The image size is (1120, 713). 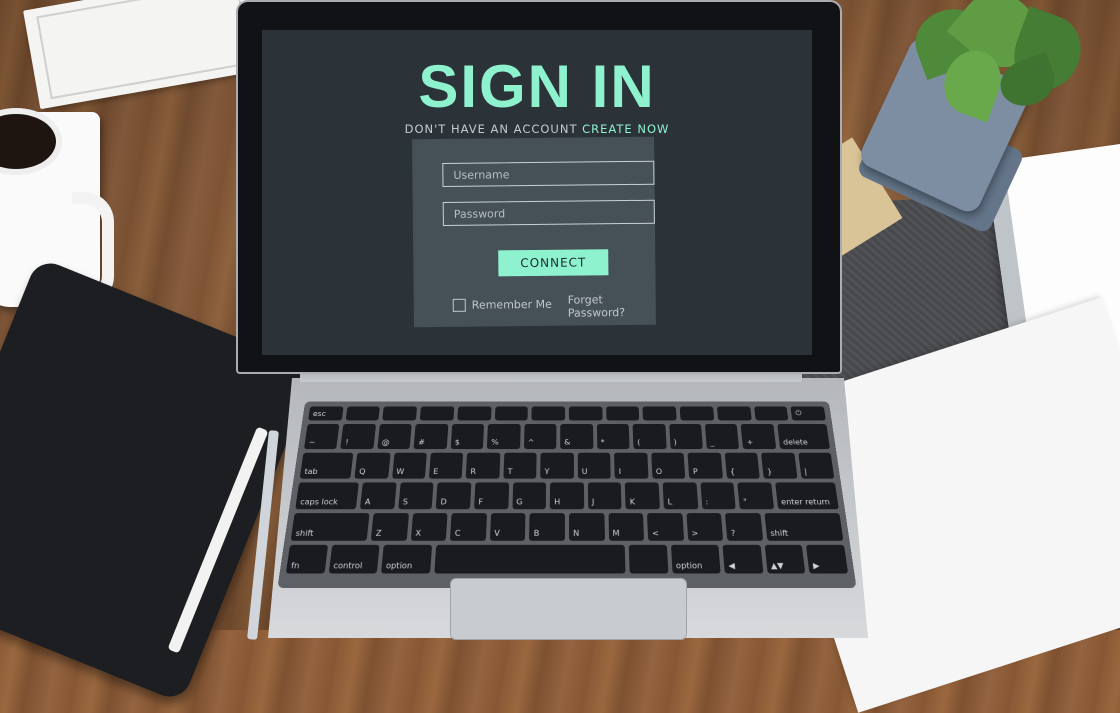 I want to click on key-k: K, so click(x=642, y=496).